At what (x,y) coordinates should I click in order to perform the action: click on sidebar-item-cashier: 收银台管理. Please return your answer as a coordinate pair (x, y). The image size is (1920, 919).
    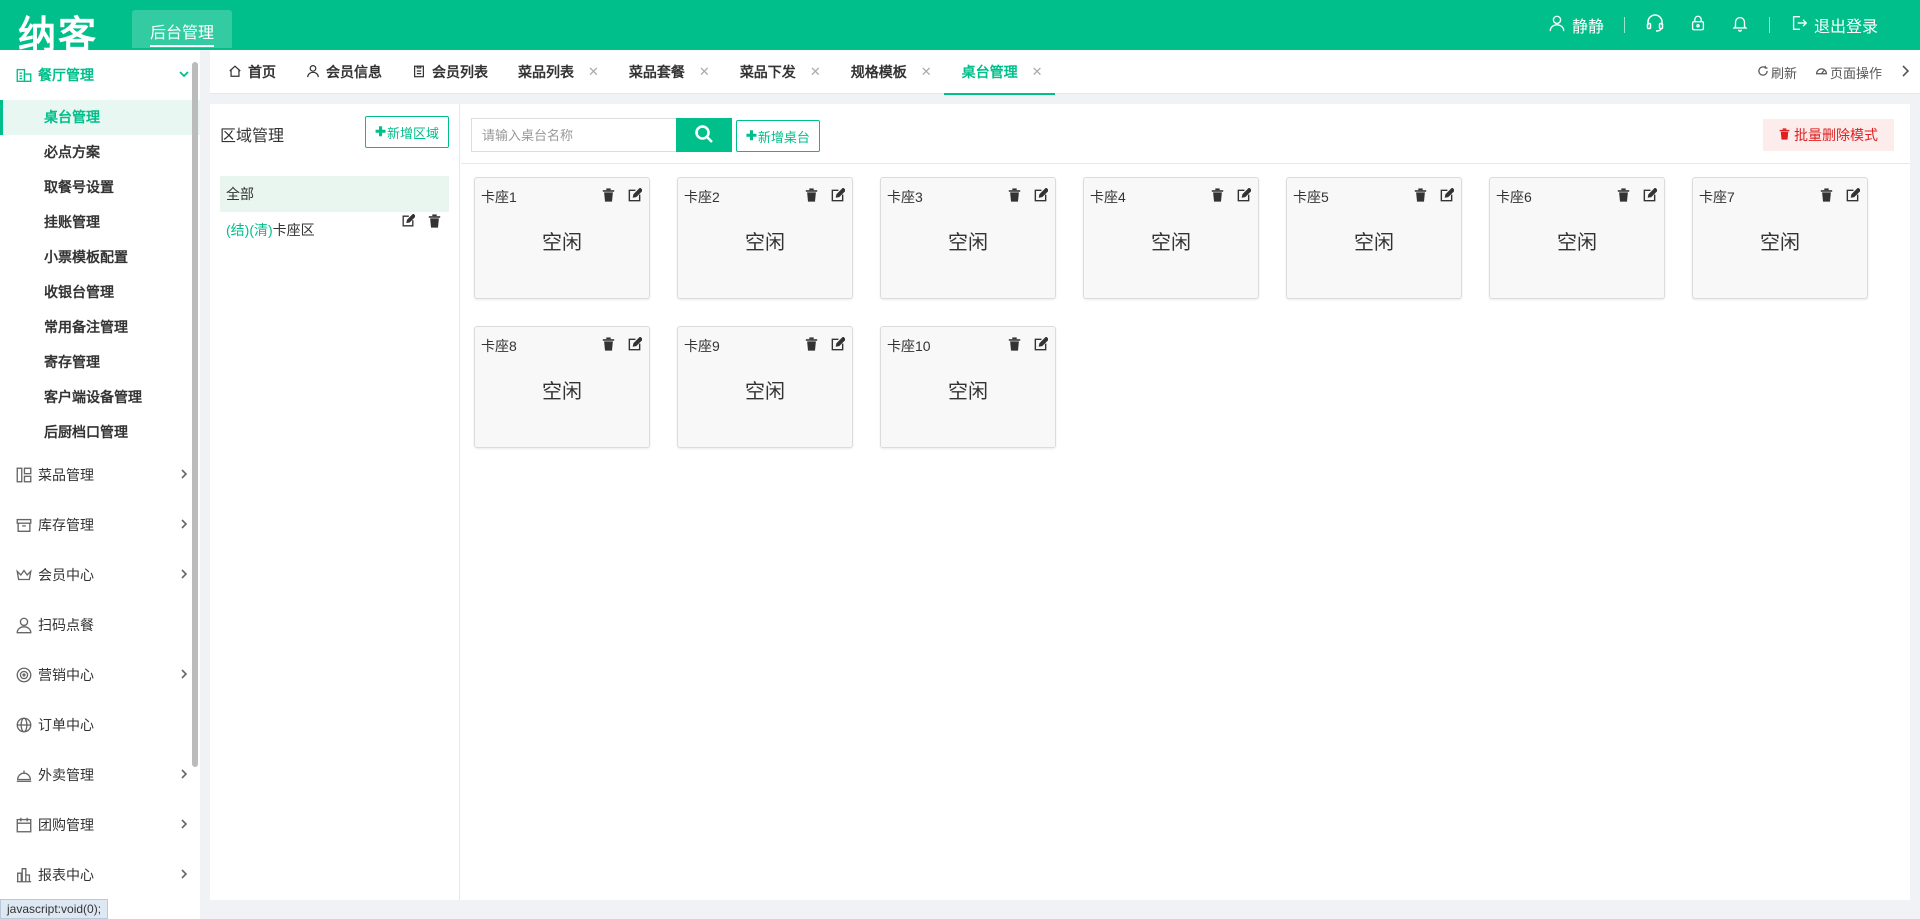
    Looking at the image, I should click on (100, 292).